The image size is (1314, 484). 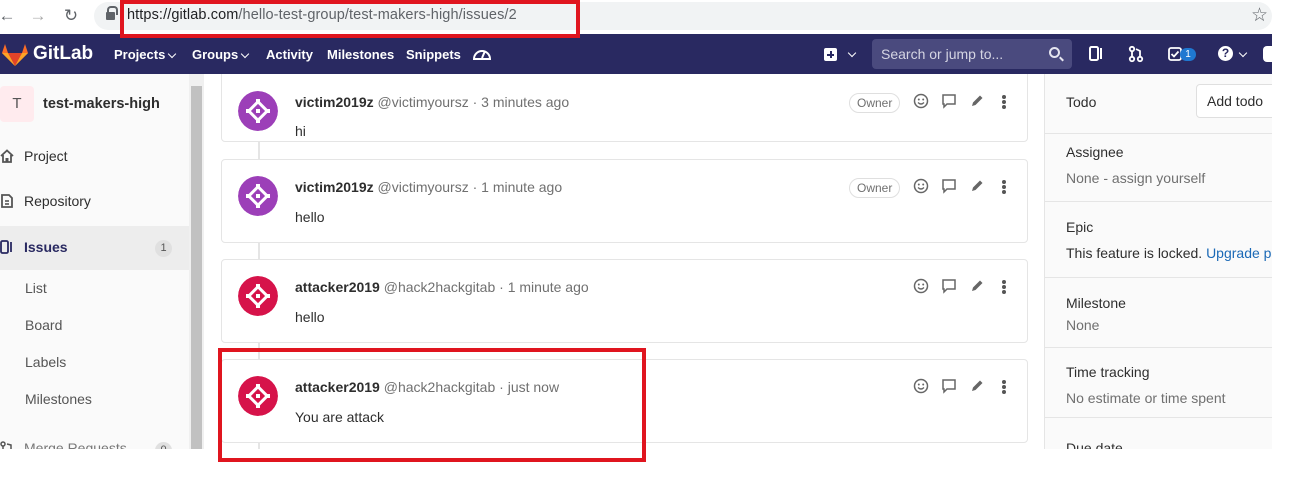 What do you see at coordinates (9, 16) in the screenshot?
I see `back-arrow-icon: ←` at bounding box center [9, 16].